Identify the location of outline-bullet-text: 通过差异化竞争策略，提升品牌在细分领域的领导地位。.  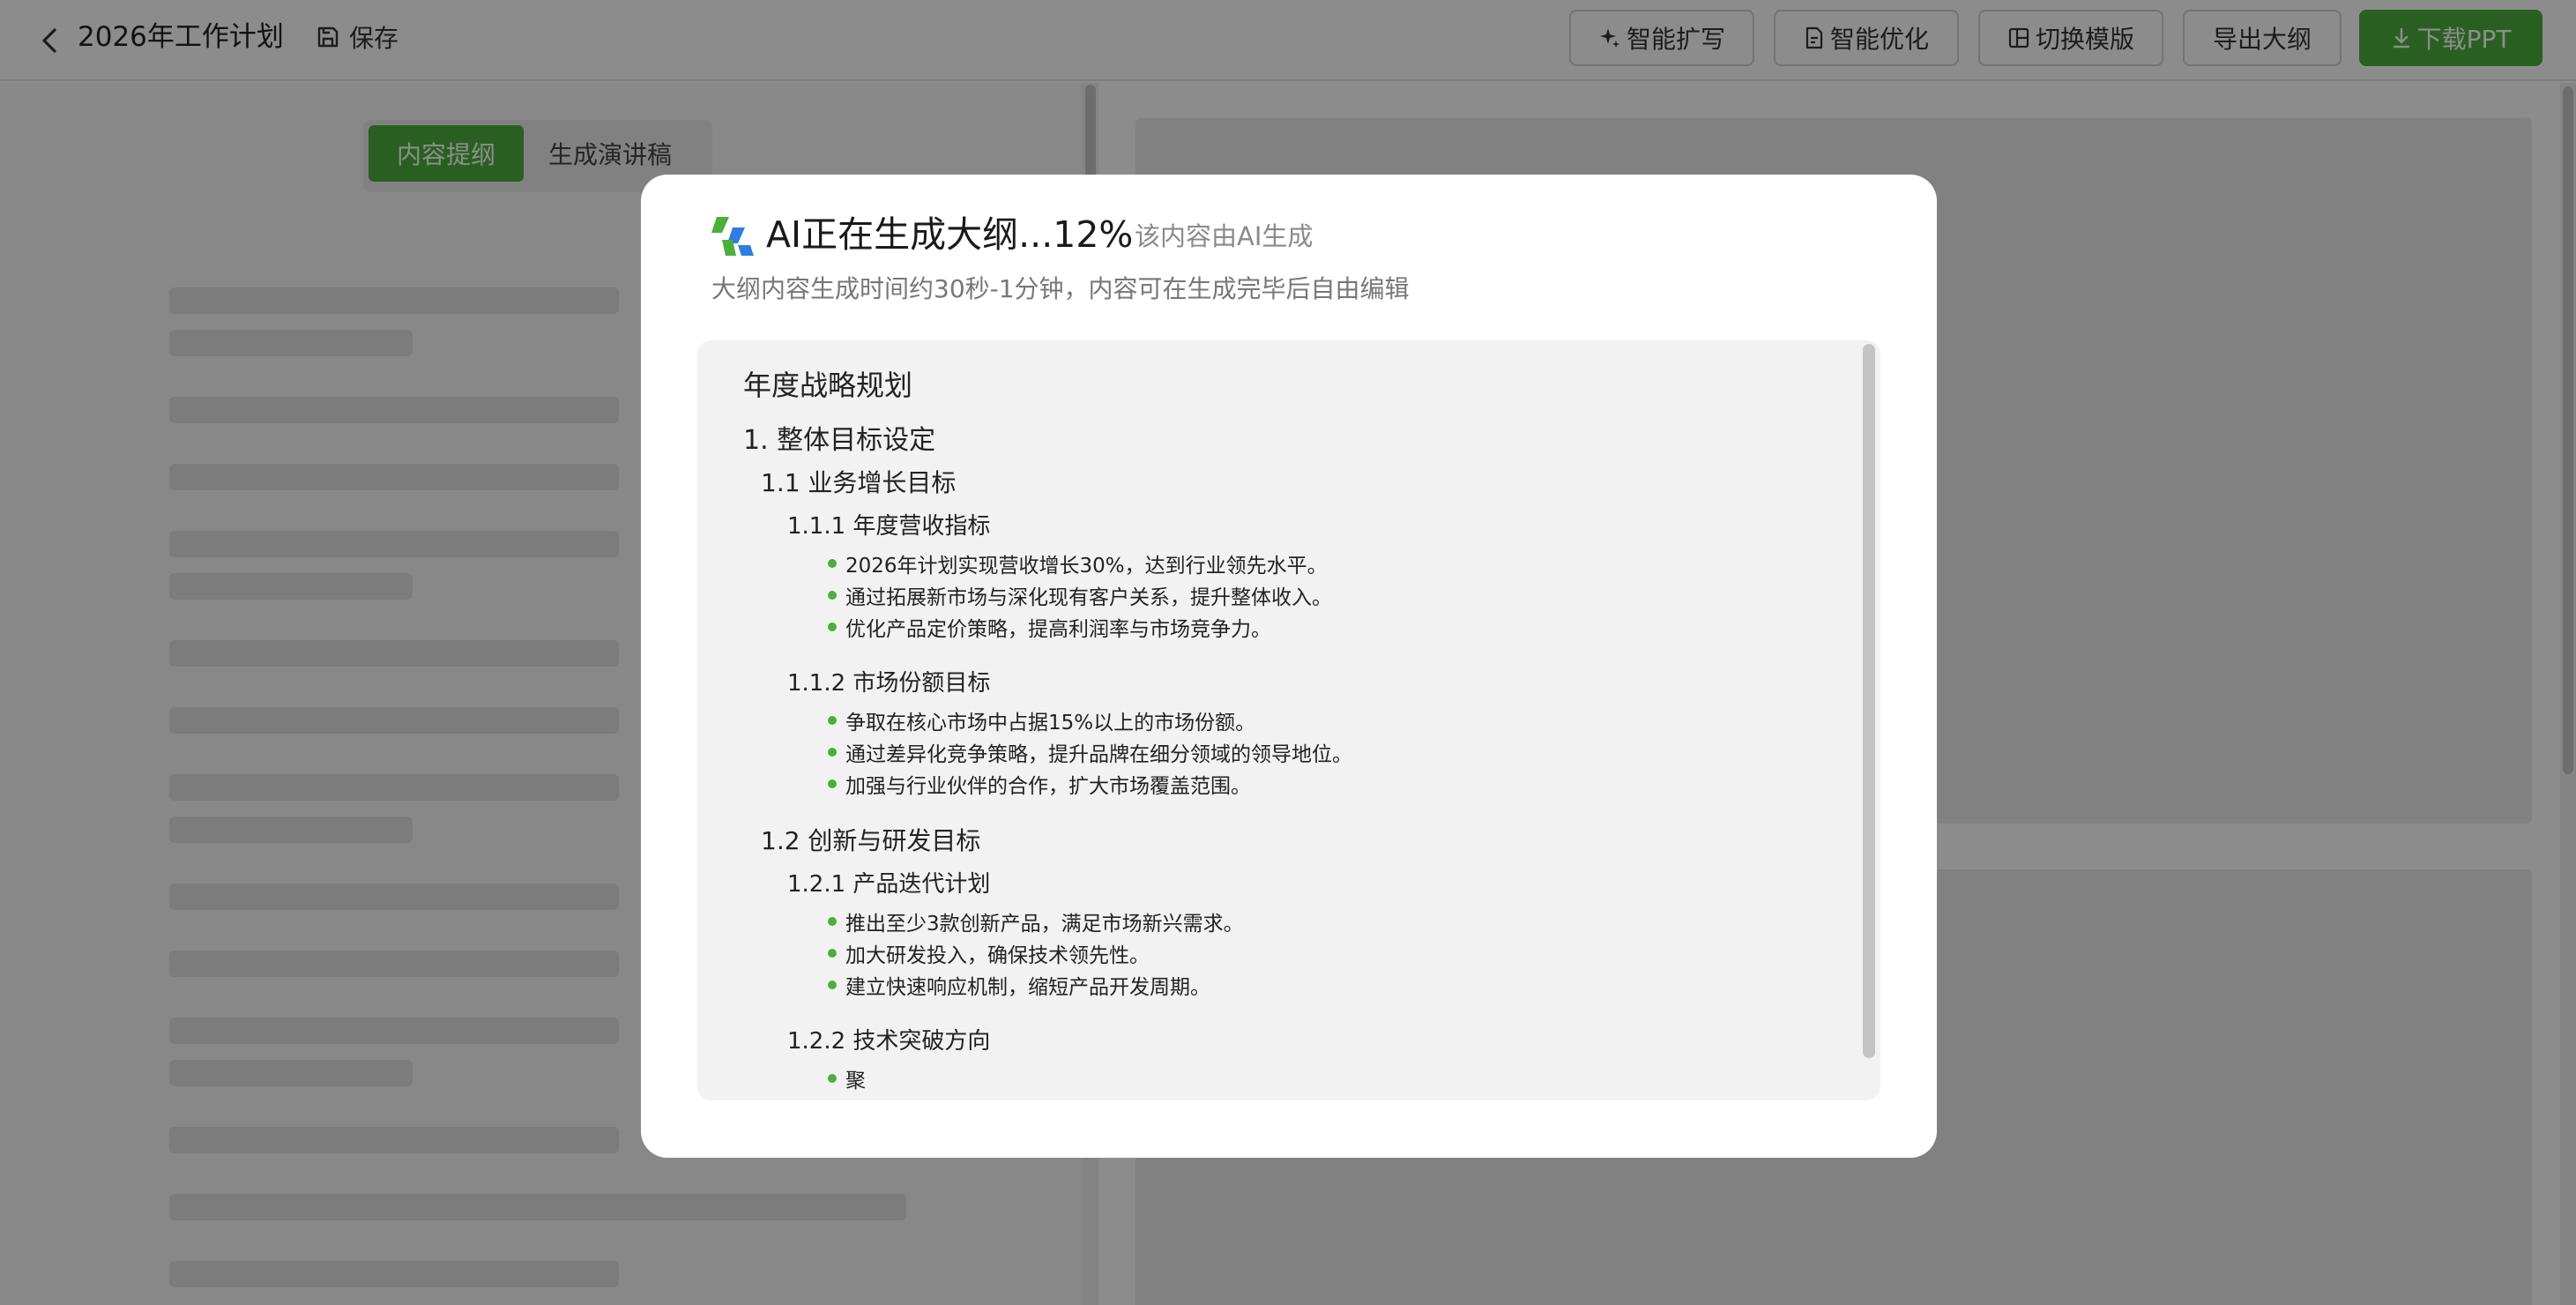
(1098, 754).